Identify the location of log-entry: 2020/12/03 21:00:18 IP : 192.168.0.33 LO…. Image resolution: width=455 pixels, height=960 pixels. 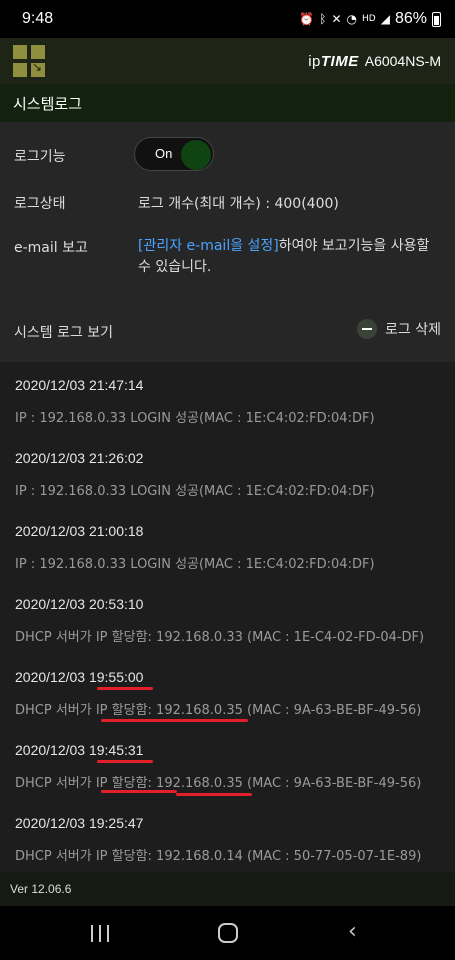
(227, 544).